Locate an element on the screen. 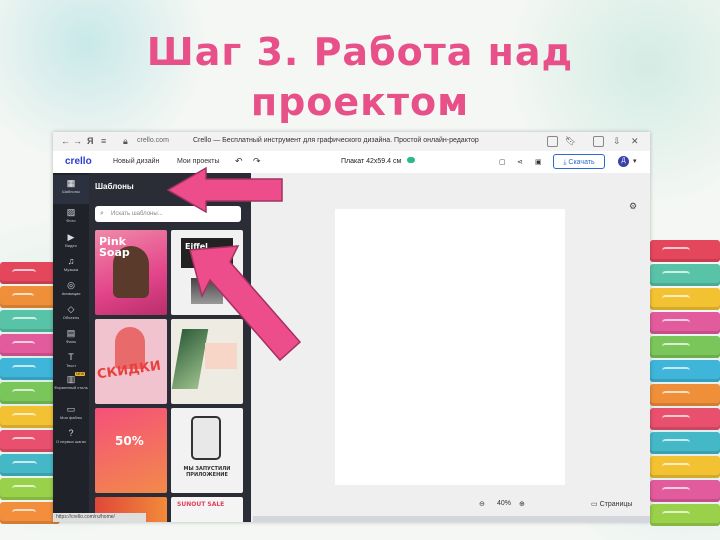 The height and width of the screenshot is (540, 720). arrow-to-templates-title is located at coordinates (234, 264).